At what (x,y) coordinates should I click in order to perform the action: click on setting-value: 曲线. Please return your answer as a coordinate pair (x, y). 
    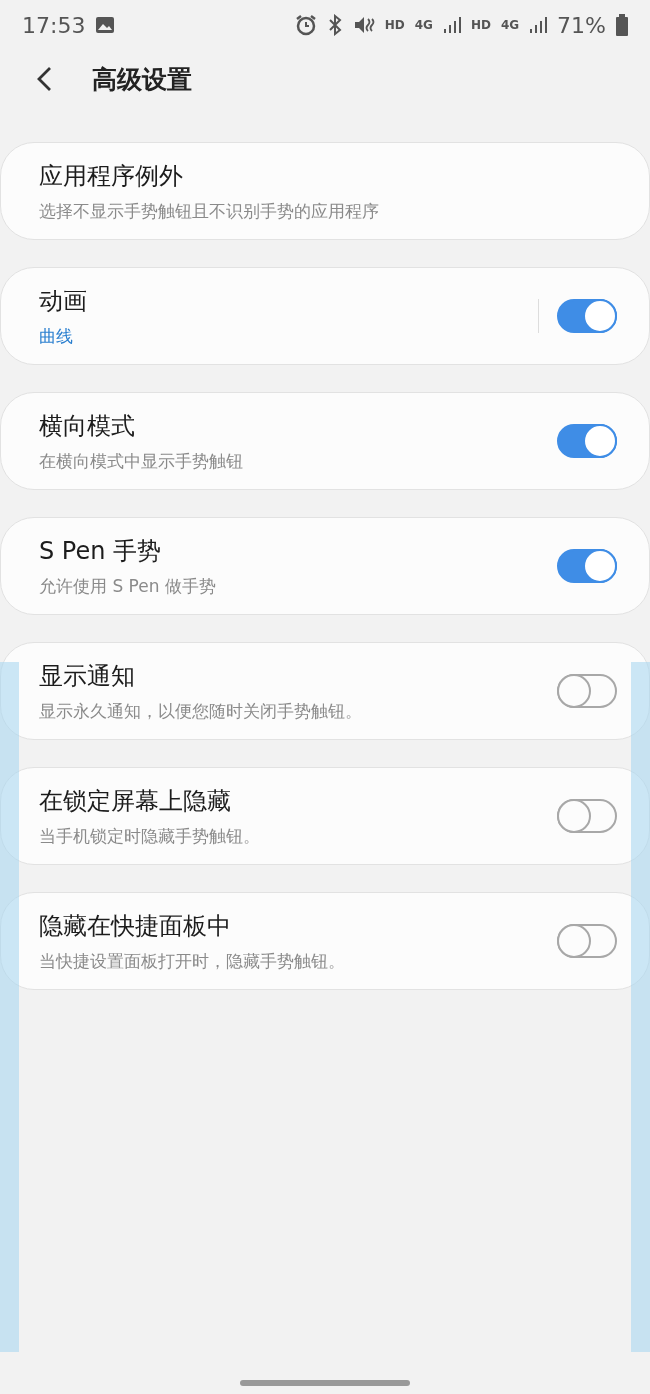
    Looking at the image, I should click on (56, 336).